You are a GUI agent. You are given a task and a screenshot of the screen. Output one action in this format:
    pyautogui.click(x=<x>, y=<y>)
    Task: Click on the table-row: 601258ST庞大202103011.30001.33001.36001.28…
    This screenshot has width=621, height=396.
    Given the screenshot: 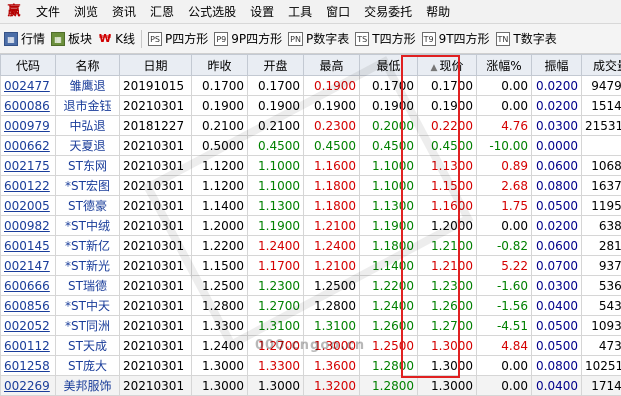 What is the action you would take?
    pyautogui.click(x=311, y=366)
    